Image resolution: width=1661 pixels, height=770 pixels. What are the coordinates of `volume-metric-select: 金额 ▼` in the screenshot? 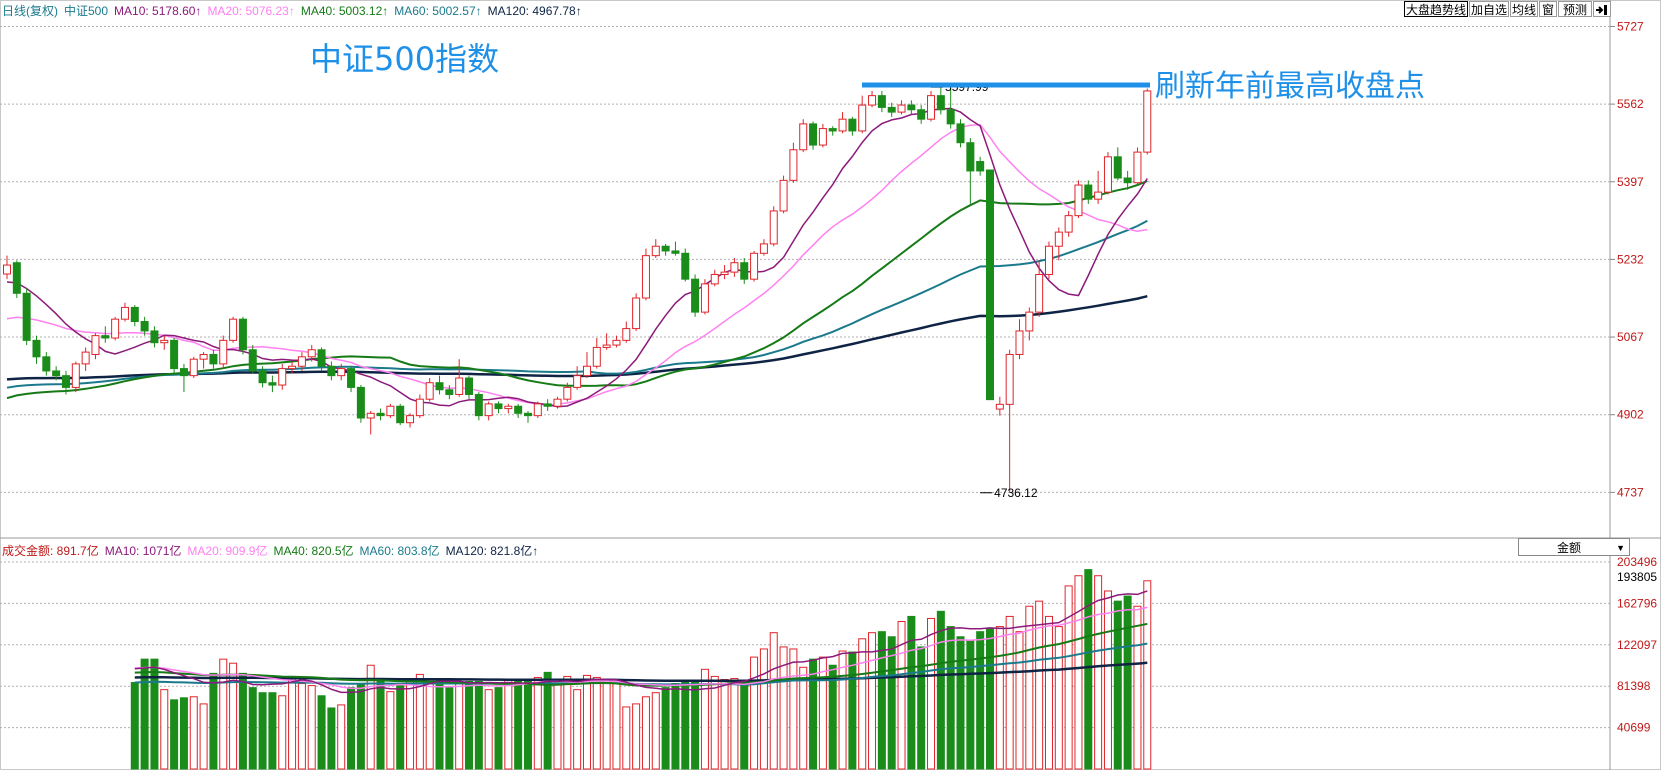 It's located at (1574, 547).